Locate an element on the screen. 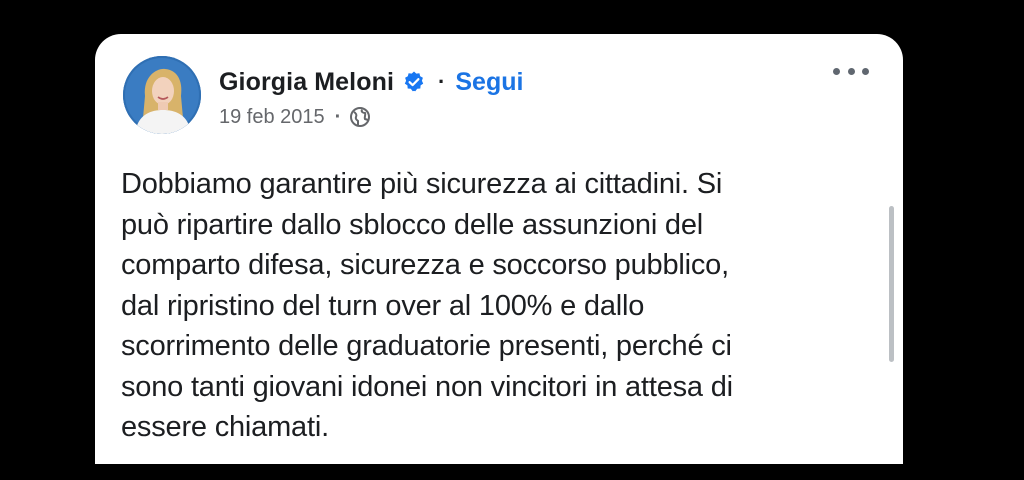 This screenshot has width=1024, height=480. avatar-photo is located at coordinates (162, 95).